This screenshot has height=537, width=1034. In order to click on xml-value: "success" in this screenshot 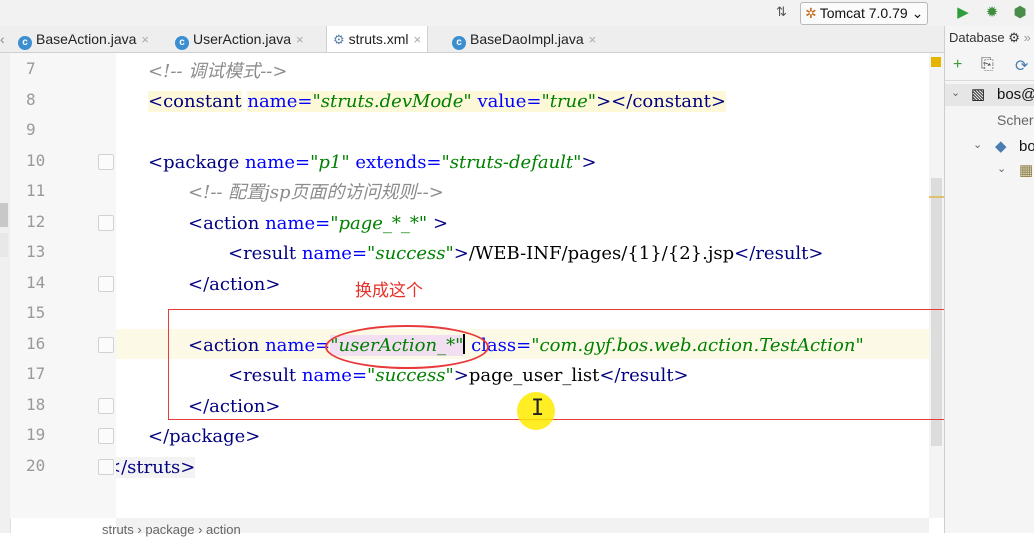, I will do `click(410, 253)`.